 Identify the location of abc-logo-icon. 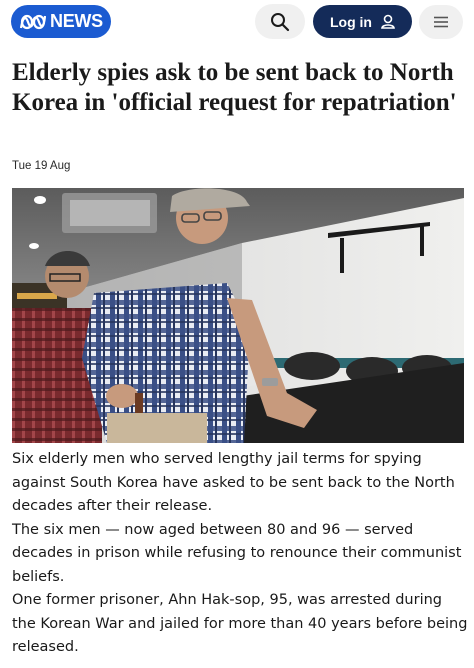
(33, 21).